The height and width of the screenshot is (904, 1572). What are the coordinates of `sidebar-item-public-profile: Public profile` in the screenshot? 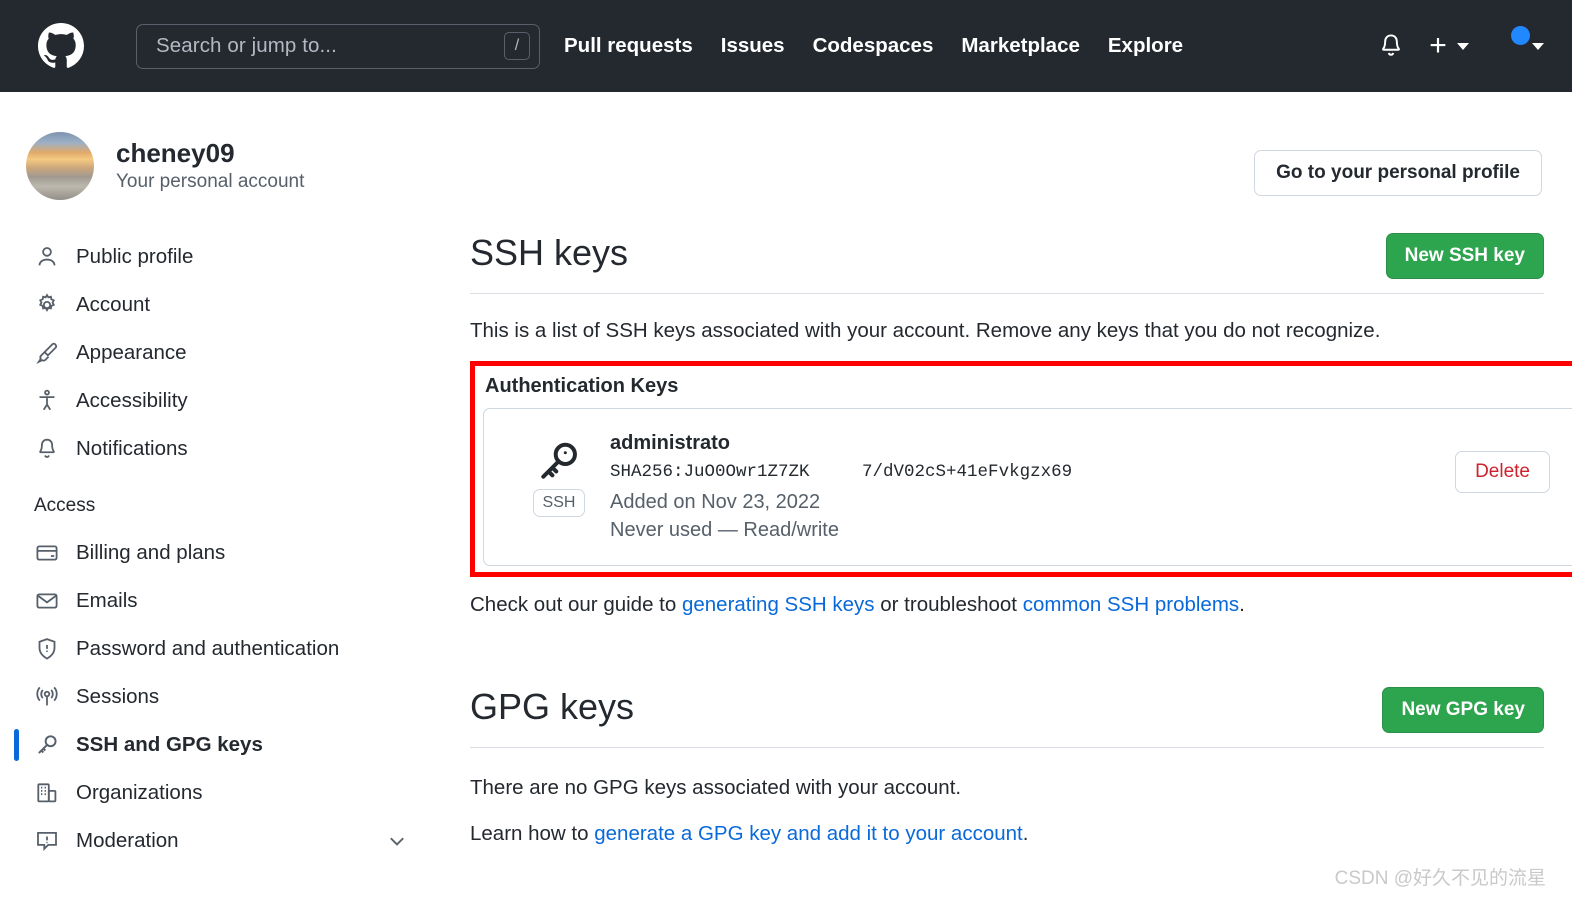 It's located at (235, 257).